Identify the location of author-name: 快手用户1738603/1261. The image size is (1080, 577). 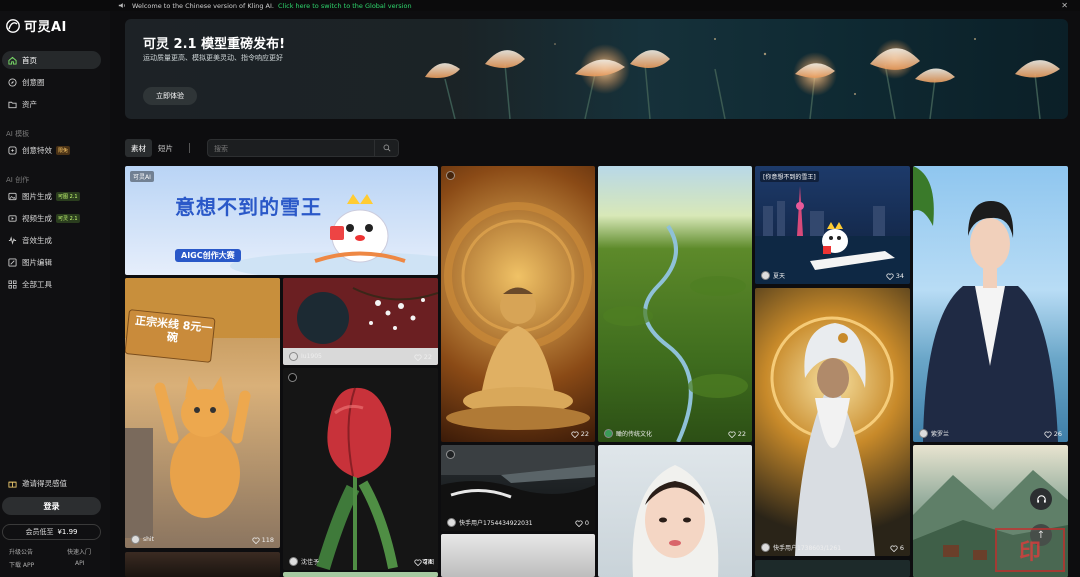
(807, 548).